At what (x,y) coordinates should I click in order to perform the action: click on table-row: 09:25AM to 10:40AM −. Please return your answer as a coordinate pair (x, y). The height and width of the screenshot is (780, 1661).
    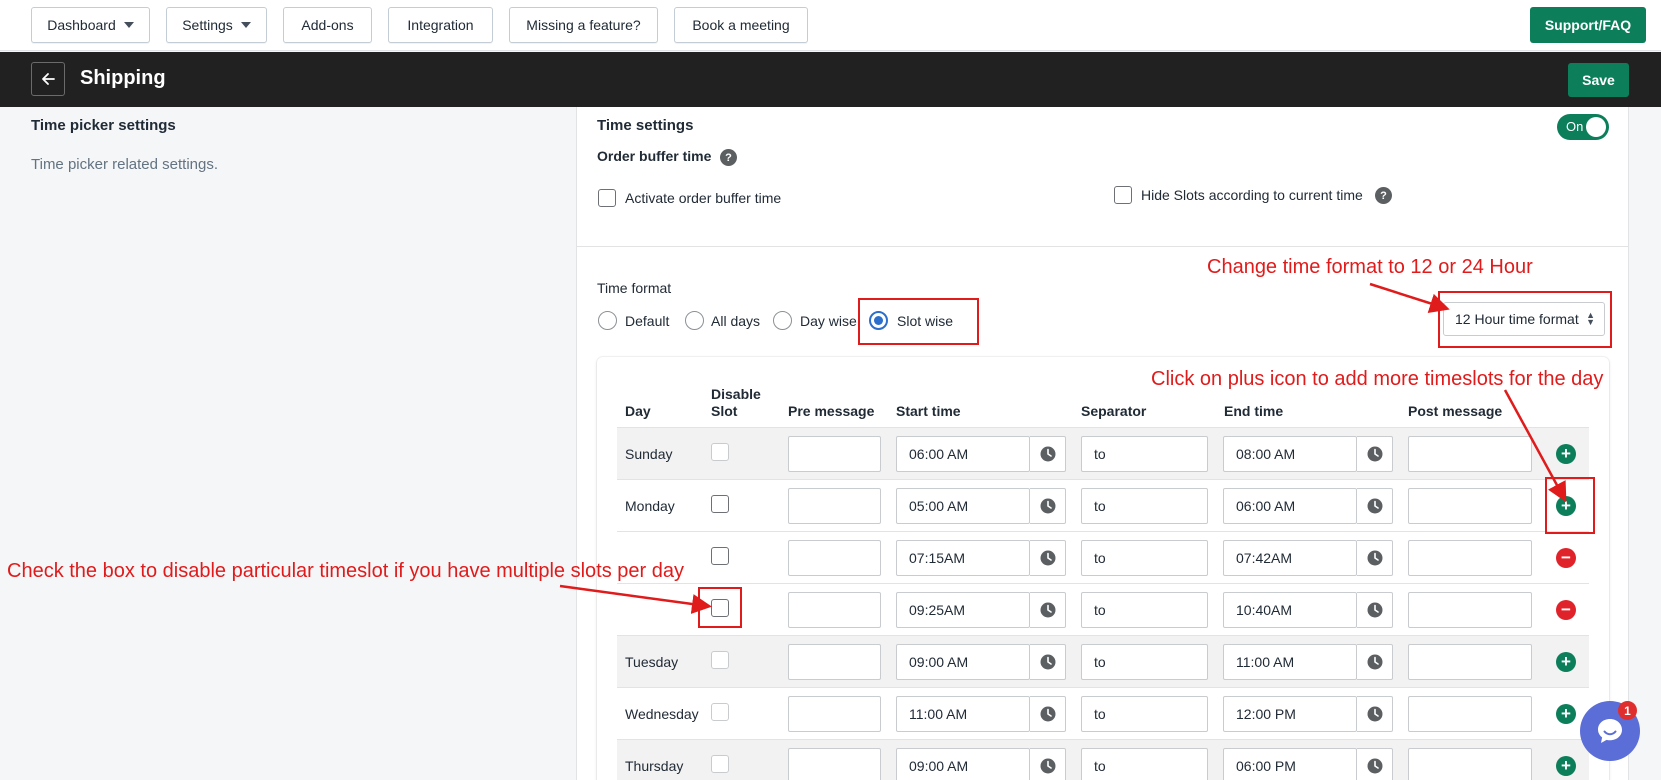
    Looking at the image, I should click on (1103, 609).